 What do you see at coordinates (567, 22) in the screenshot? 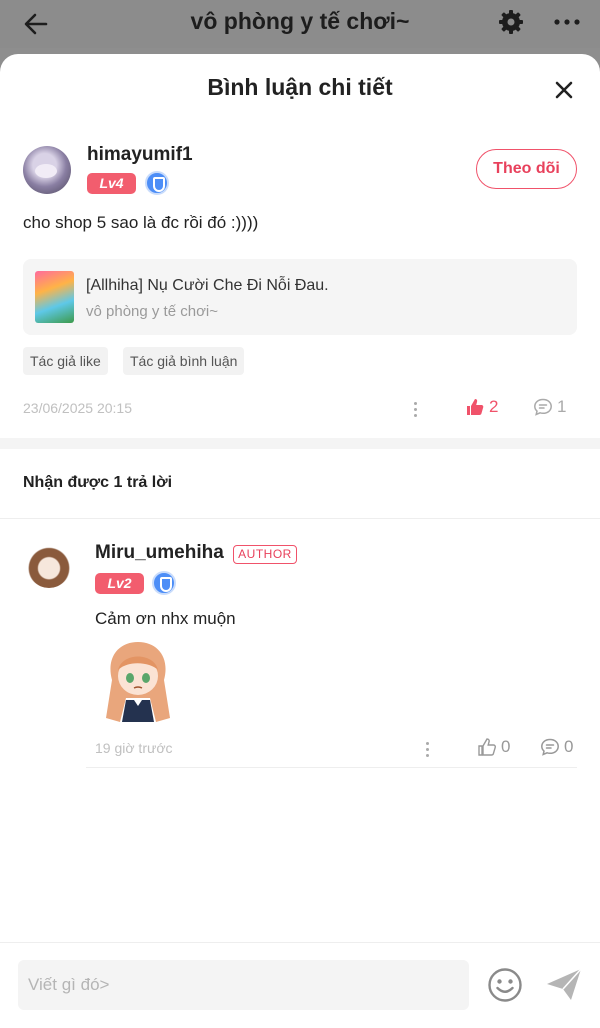
I see `more-horizontal-icon` at bounding box center [567, 22].